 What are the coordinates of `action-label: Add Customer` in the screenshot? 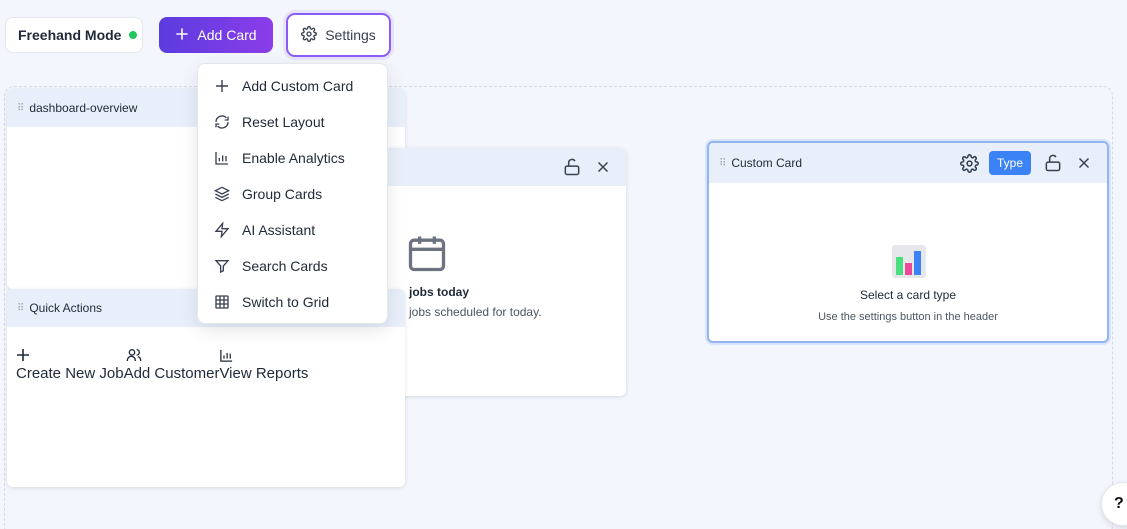 It's located at (171, 373).